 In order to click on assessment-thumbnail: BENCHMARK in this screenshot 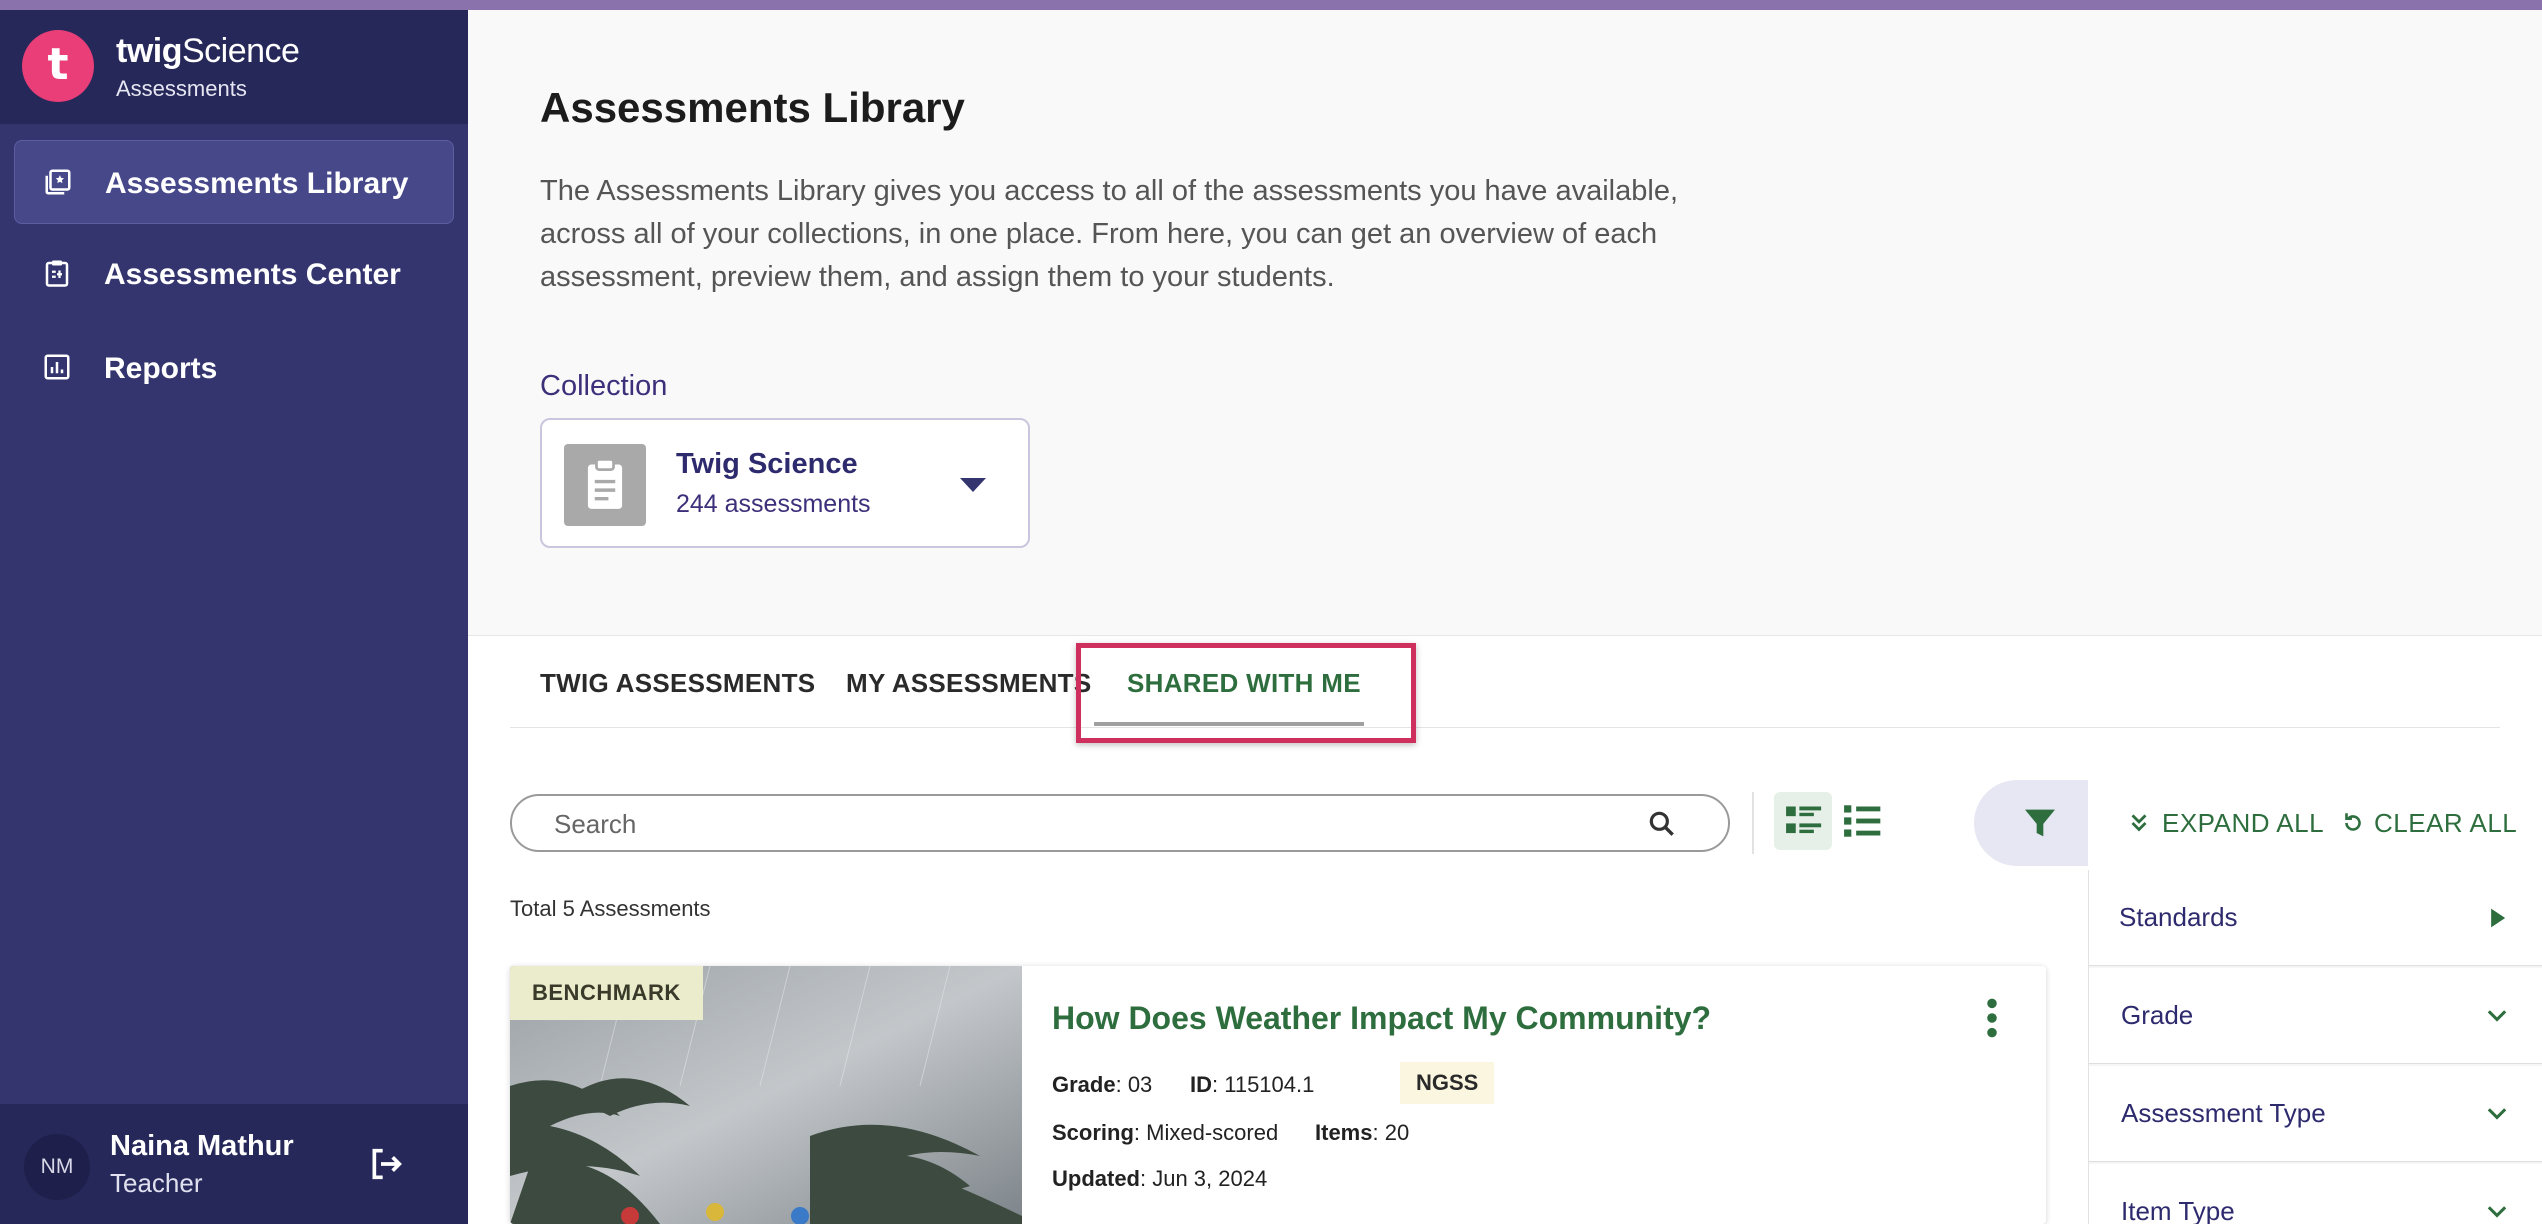, I will do `click(766, 1095)`.